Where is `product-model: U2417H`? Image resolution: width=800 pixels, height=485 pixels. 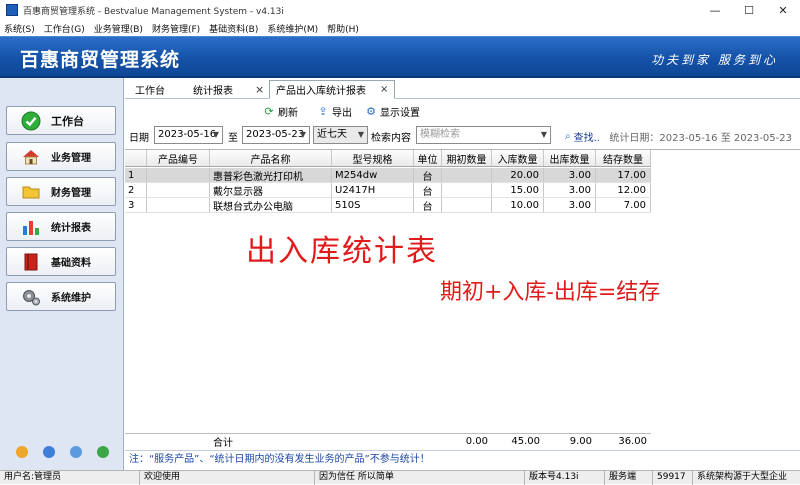 product-model: U2417H is located at coordinates (373, 190).